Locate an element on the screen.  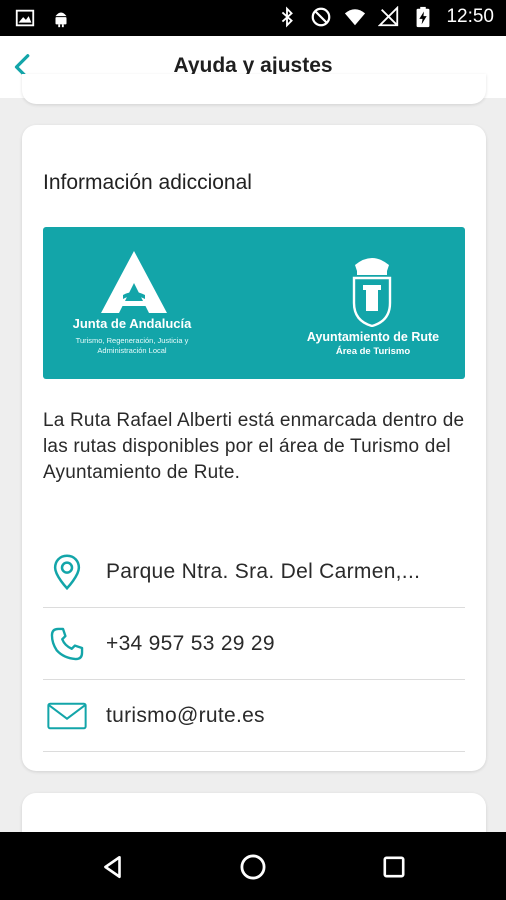
junta-subtitle-line2: Administración Local is located at coordinates (132, 350).